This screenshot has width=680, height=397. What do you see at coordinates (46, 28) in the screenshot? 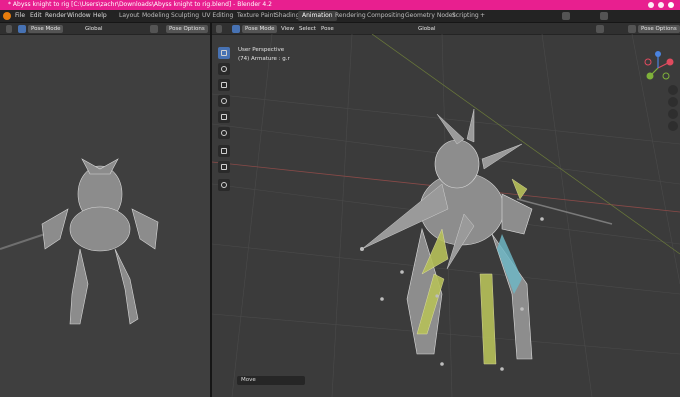
I see `left-mode-dropdown: Pose Mode` at bounding box center [46, 28].